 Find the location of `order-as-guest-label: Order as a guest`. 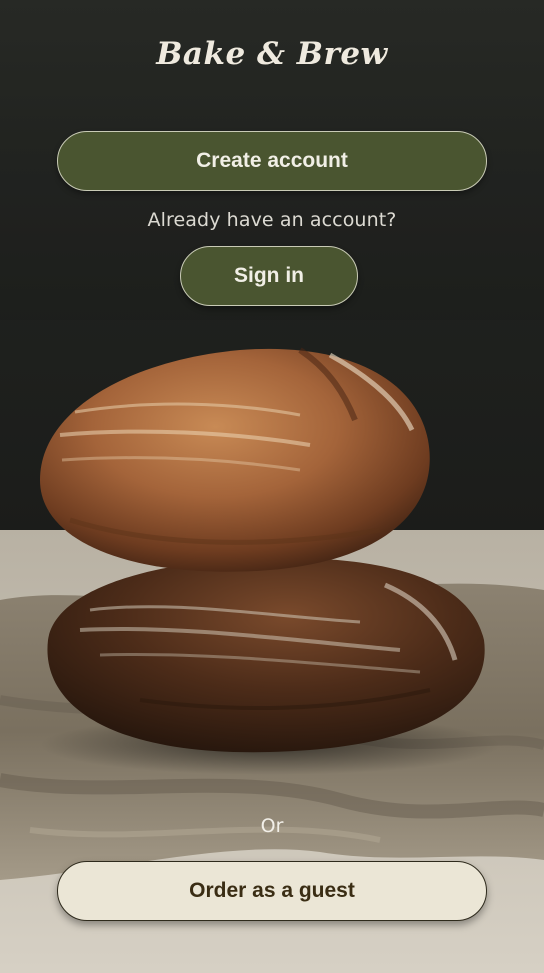

order-as-guest-label: Order as a guest is located at coordinates (272, 890).